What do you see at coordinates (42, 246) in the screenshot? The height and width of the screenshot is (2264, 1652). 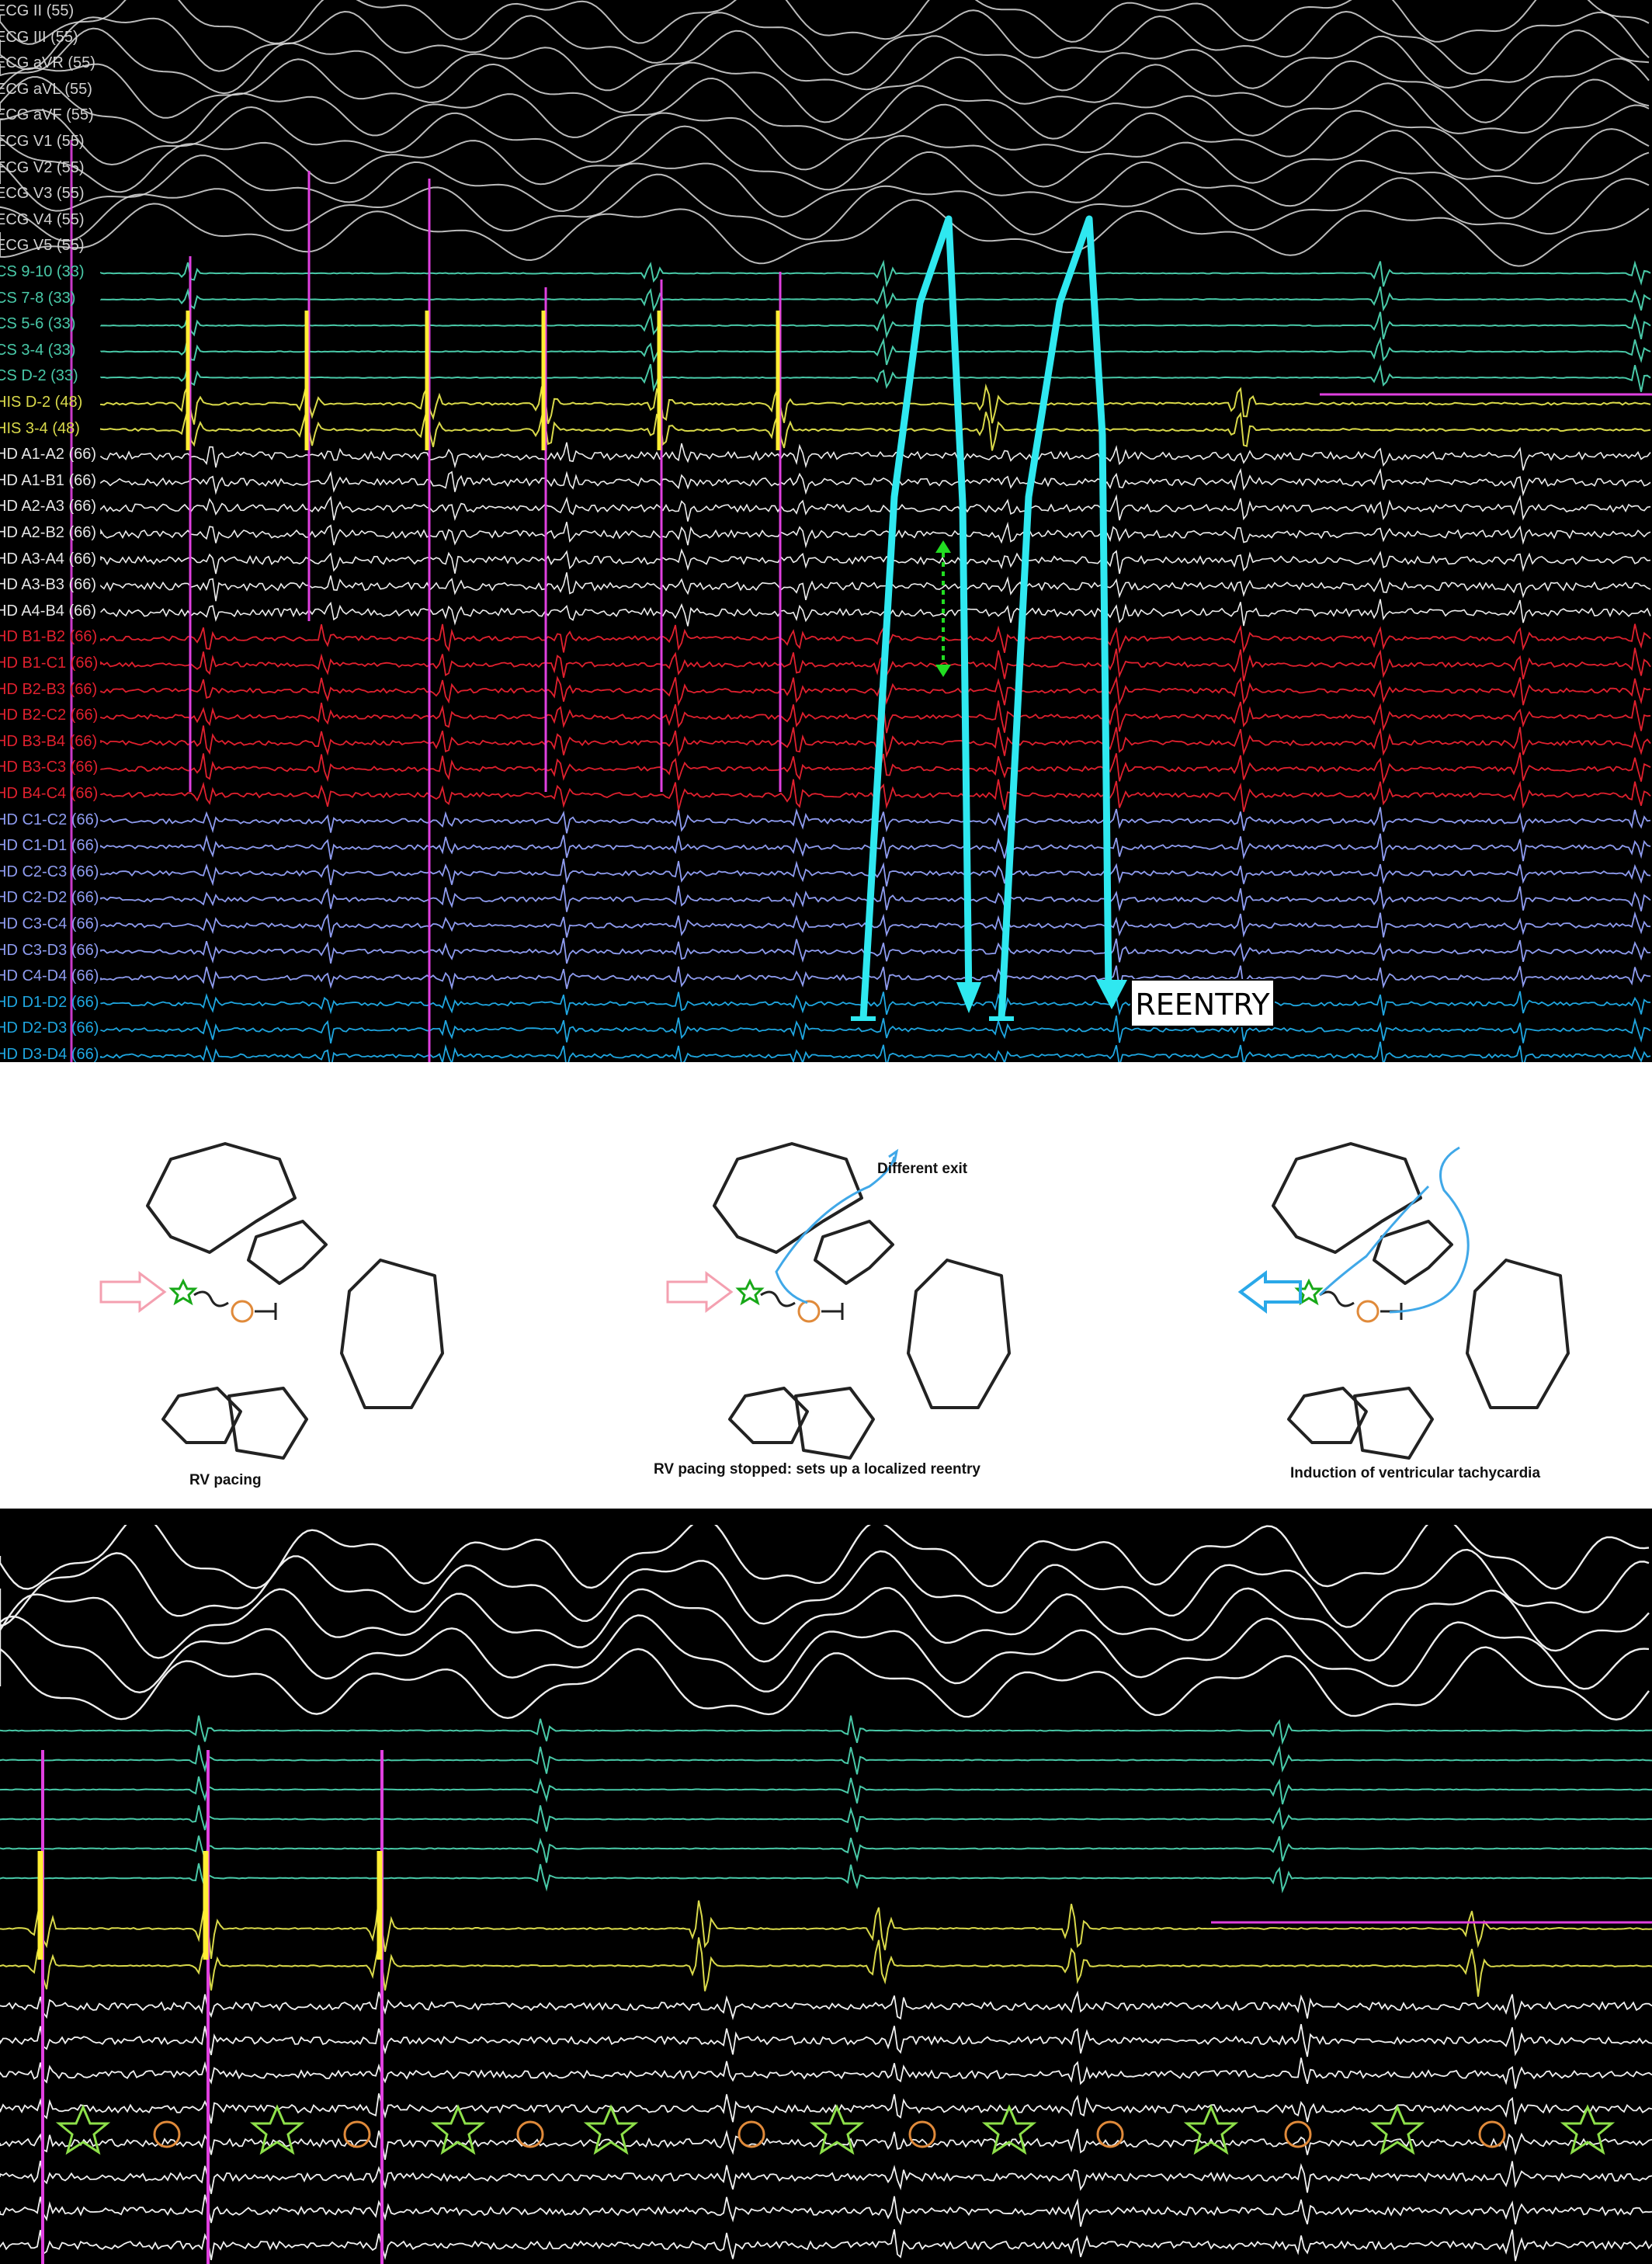 I see `channel-label: ECG V5 (55)` at bounding box center [42, 246].